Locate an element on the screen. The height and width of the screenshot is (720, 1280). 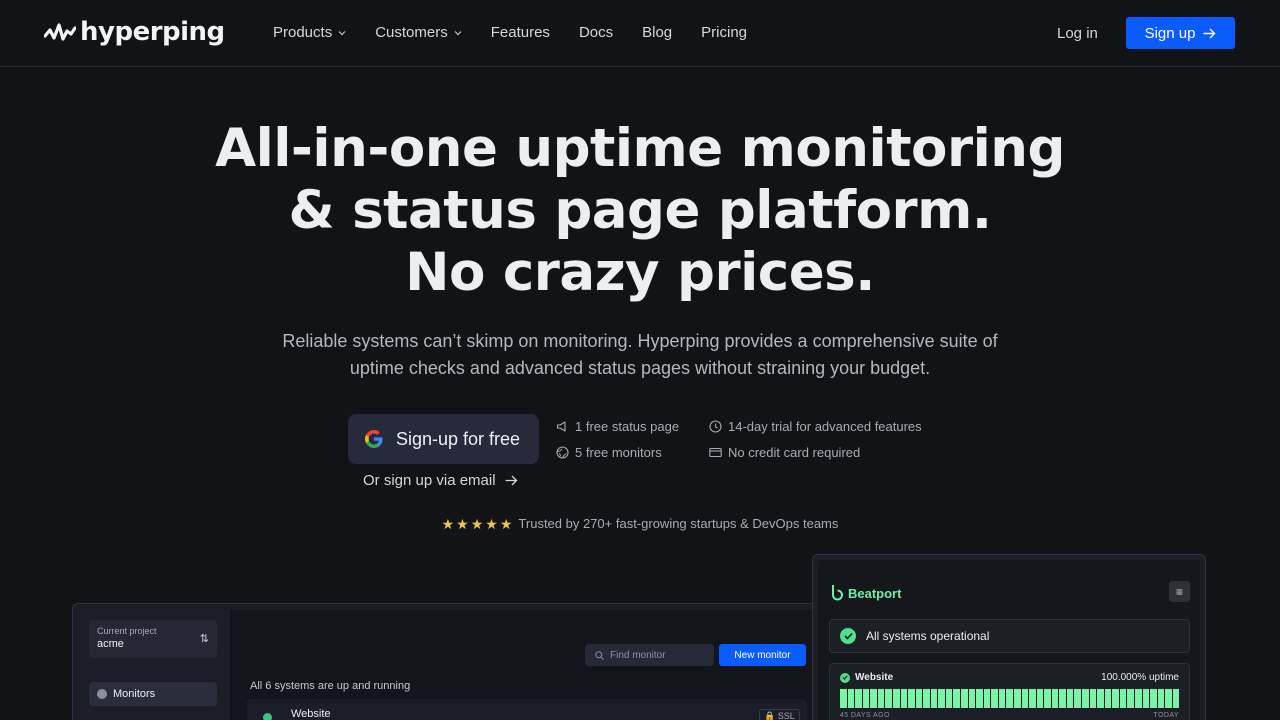
status-brand: Beatport is located at coordinates (865, 593).